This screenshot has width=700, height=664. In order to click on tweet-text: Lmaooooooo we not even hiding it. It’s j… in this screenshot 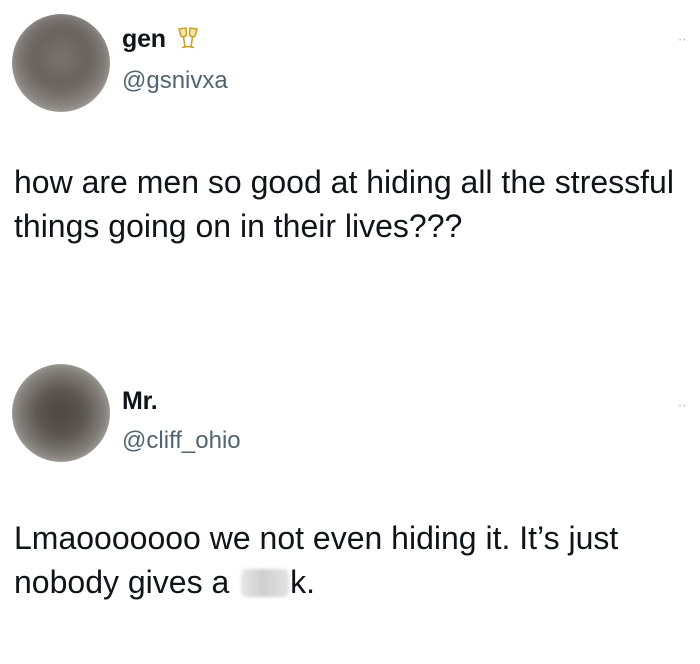, I will do `click(352, 560)`.